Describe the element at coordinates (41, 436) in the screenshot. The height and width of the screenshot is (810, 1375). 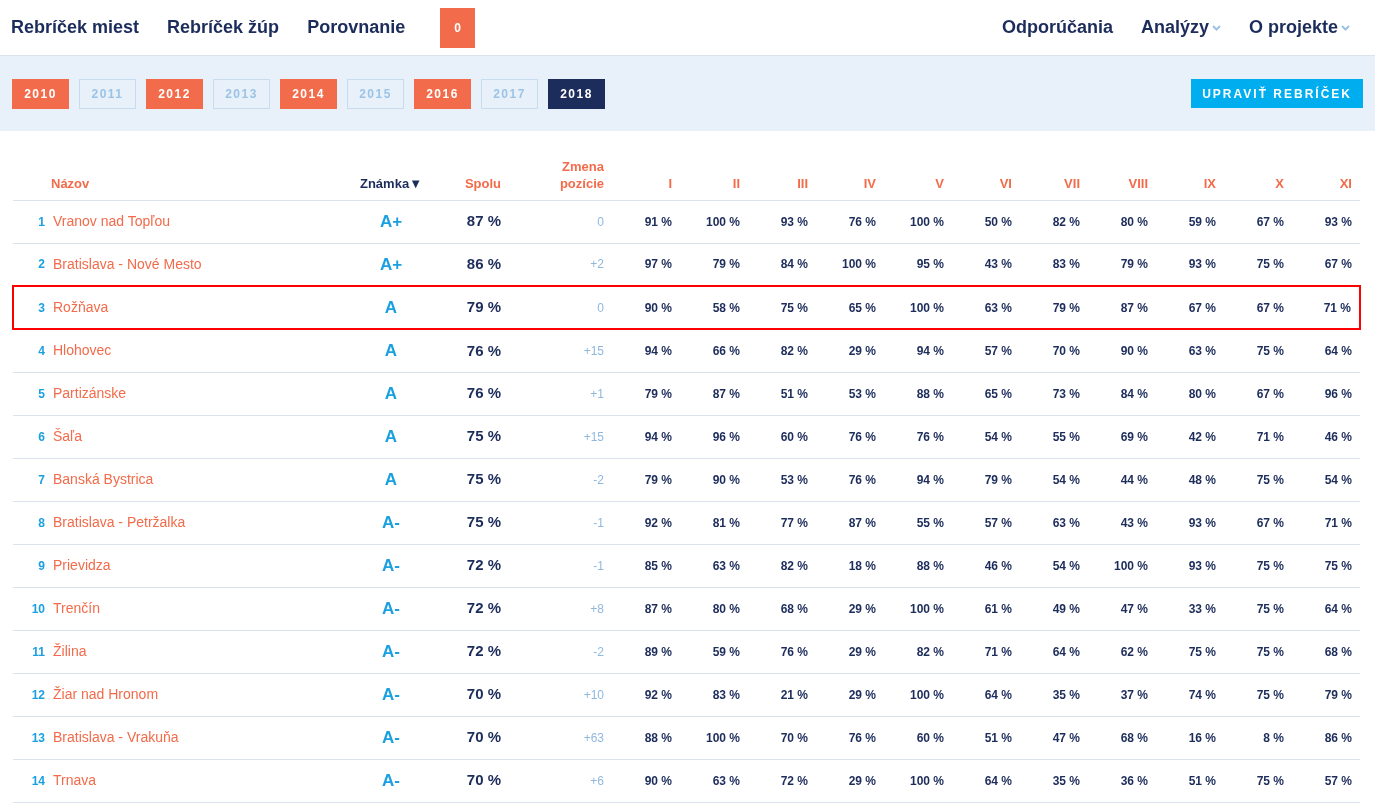
I see `rank-number: 6` at that location.